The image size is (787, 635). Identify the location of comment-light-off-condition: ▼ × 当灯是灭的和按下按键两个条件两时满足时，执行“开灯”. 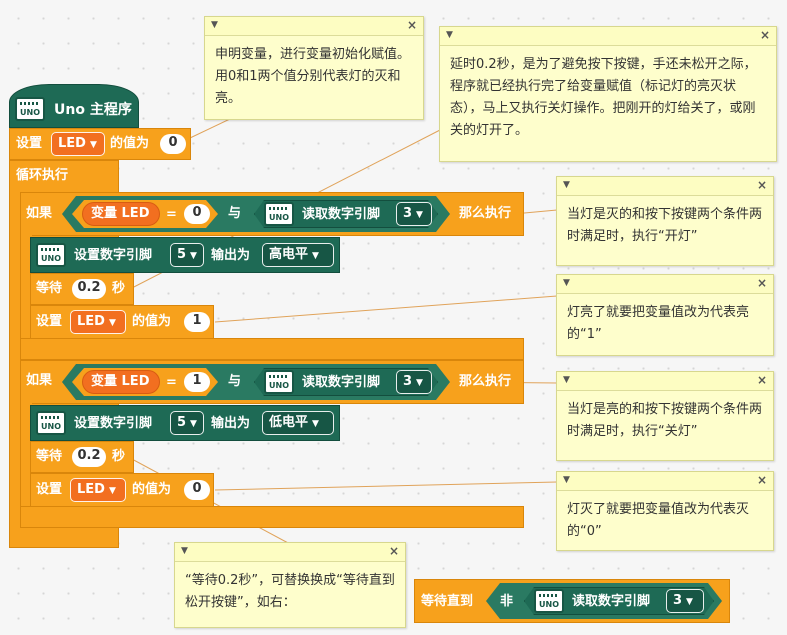
(665, 221).